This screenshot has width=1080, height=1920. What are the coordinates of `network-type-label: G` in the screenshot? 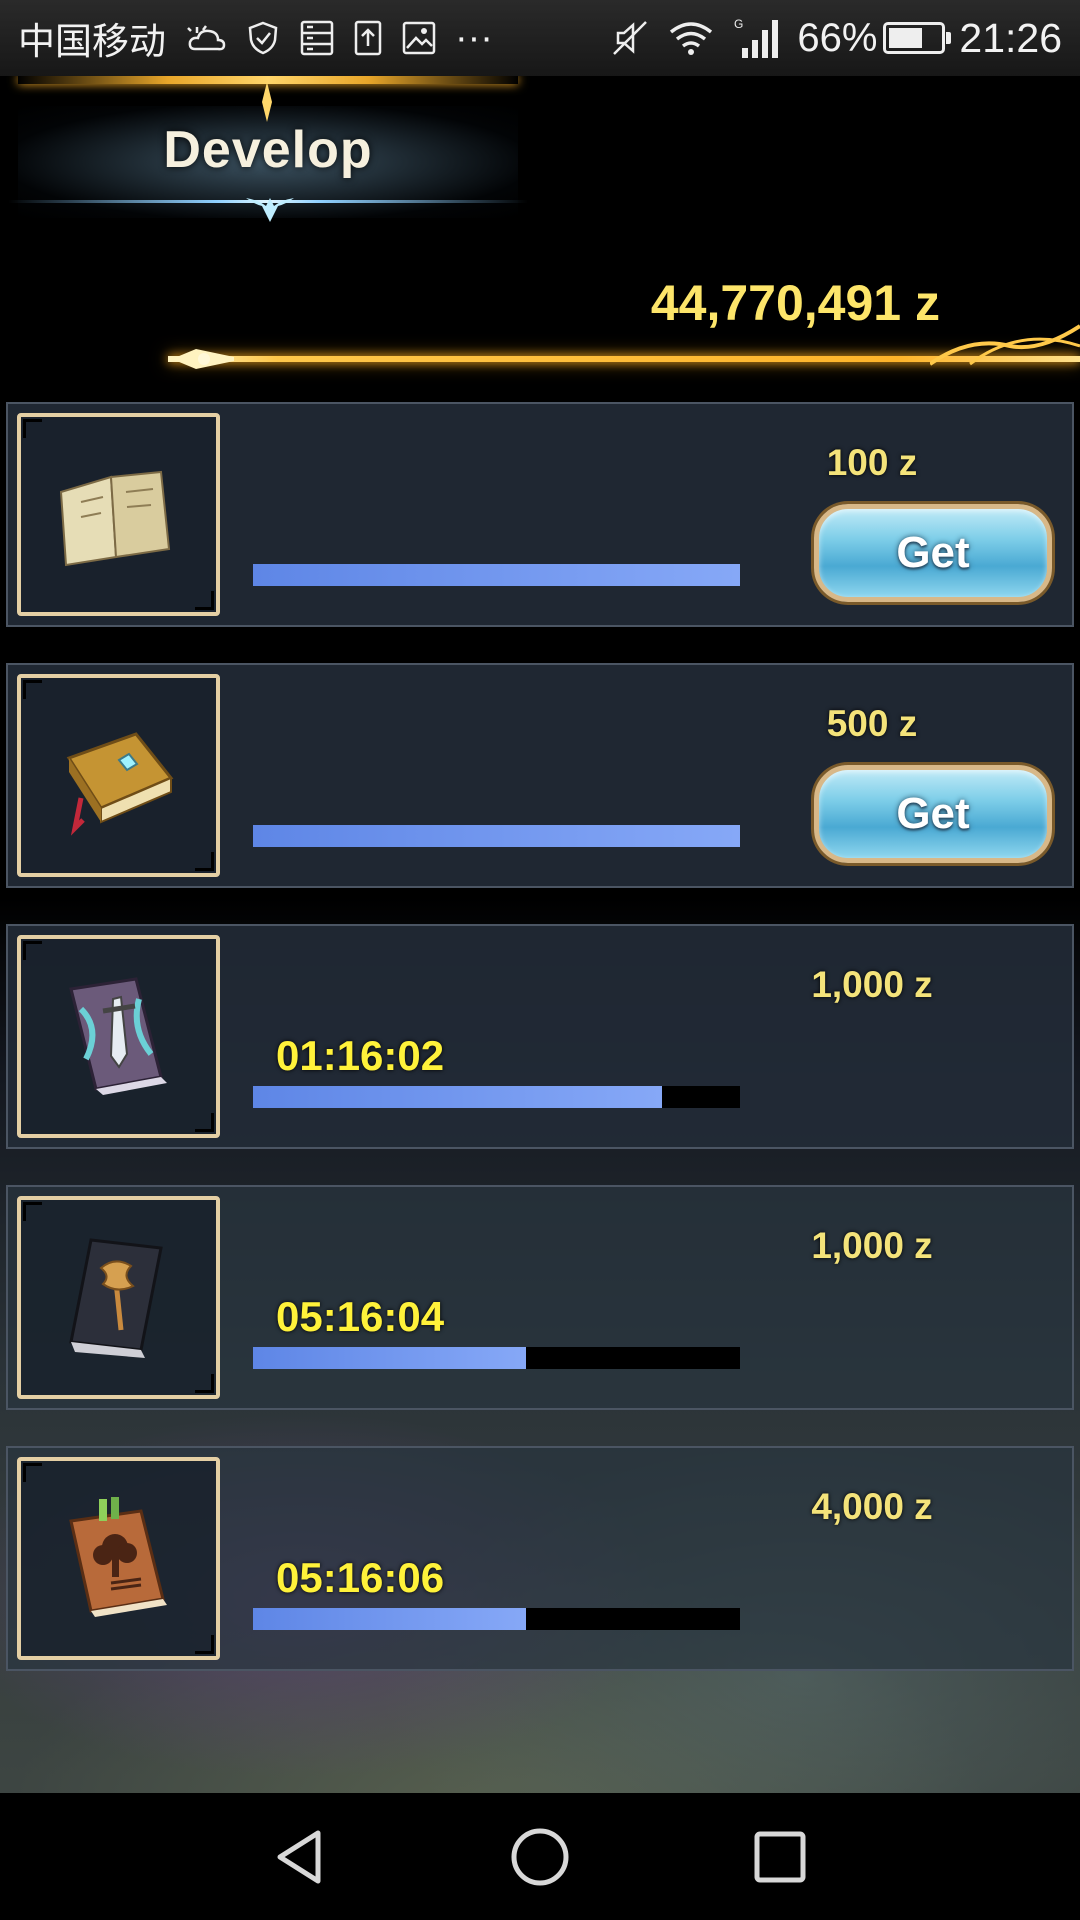 It's located at (738, 24).